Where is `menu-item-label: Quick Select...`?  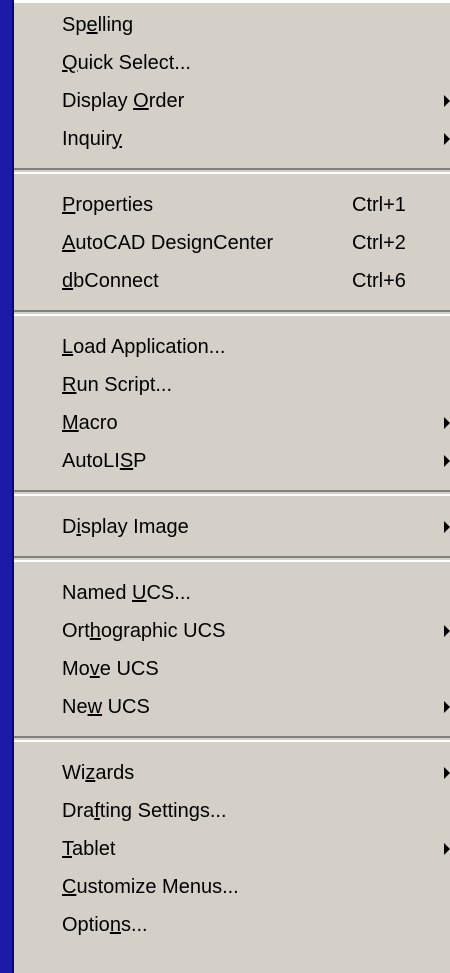
menu-item-label: Quick Select... is located at coordinates (126, 63).